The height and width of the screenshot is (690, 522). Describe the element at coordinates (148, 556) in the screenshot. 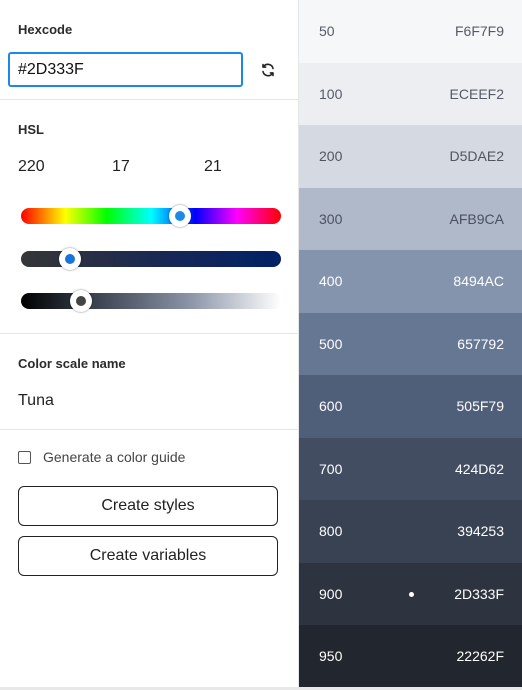

I see `create-variables-button: Create variables` at that location.